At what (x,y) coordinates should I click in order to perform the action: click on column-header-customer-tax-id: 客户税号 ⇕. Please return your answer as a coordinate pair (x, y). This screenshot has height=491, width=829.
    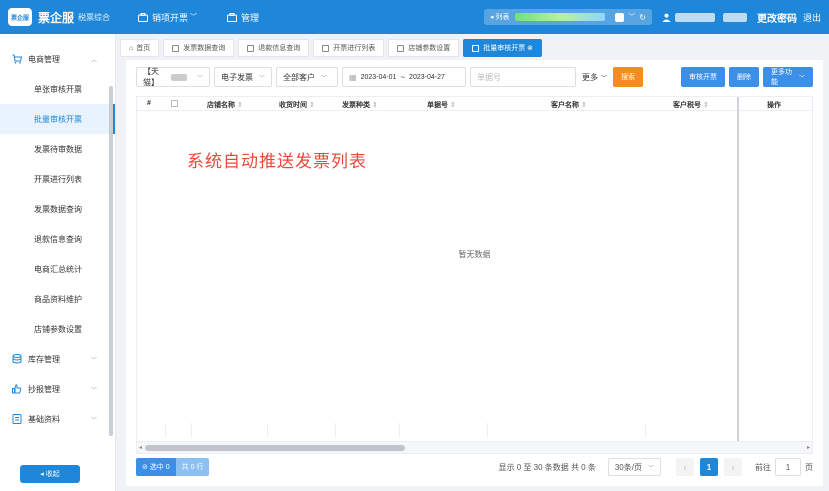
    Looking at the image, I should click on (691, 105).